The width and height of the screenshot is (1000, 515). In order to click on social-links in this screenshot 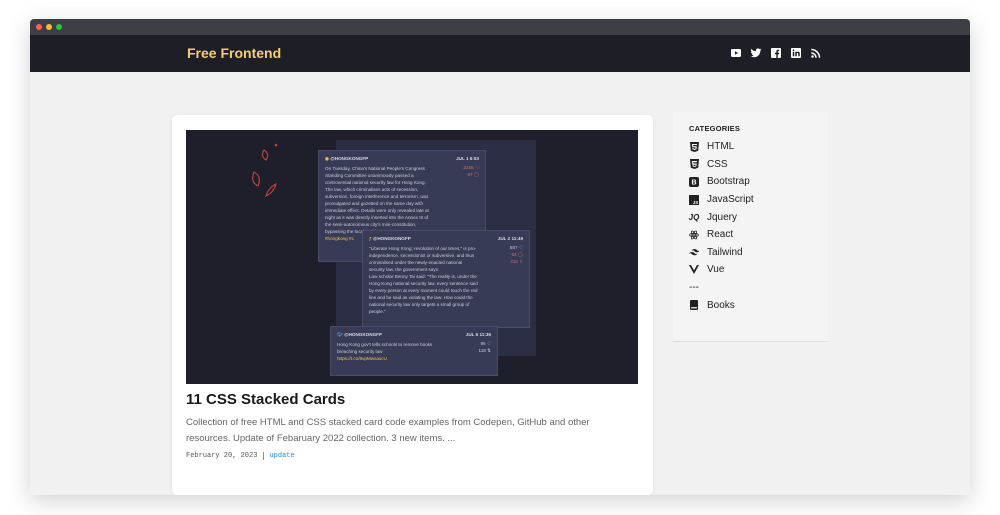, I will do `click(776, 53)`.